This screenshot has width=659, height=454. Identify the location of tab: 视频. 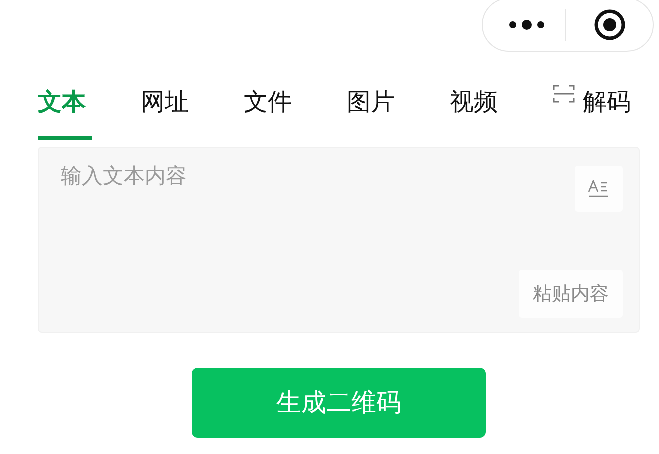
(501, 111).